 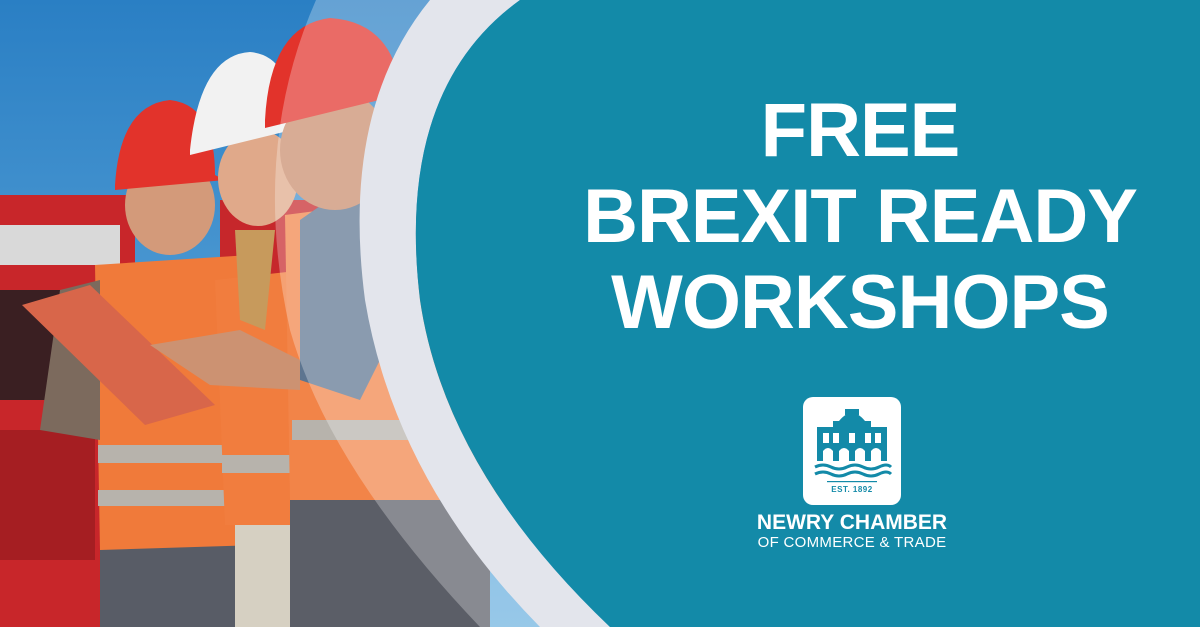 I want to click on org-name: NEWRY CHAMBER, so click(x=852, y=522).